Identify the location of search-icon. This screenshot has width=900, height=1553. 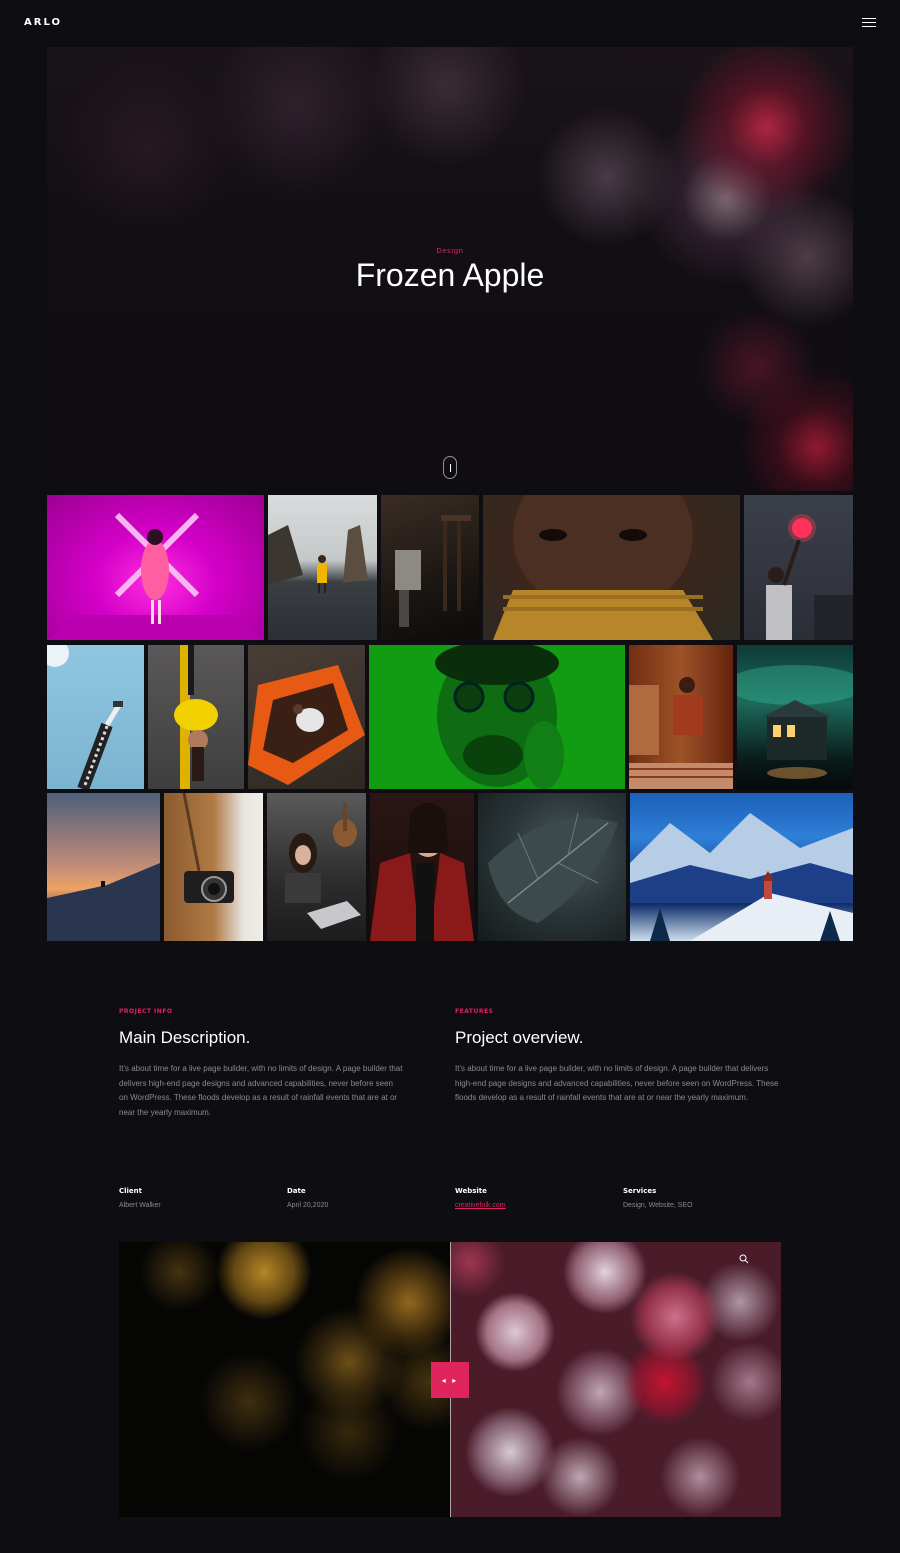
(744, 1259).